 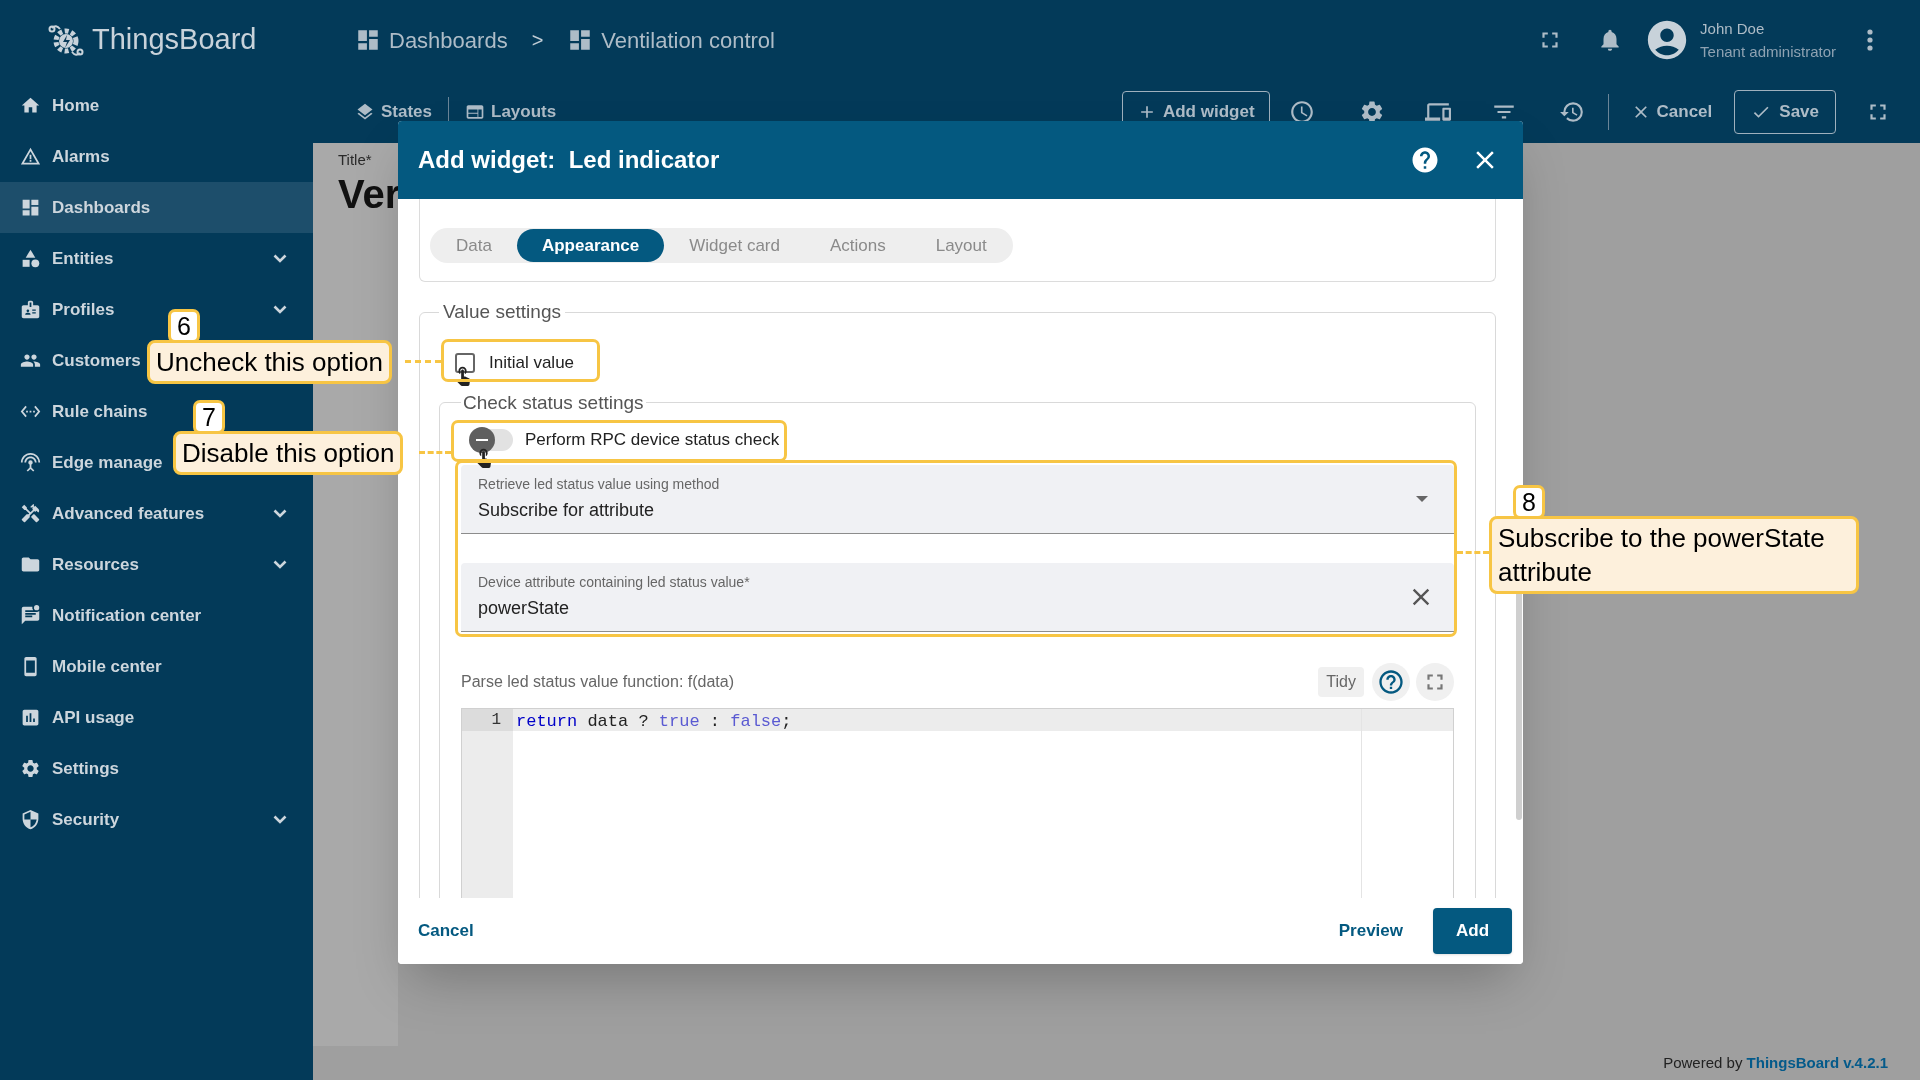 What do you see at coordinates (598, 682) in the screenshot?
I see `code-label: Parse led status value function: f(data)` at bounding box center [598, 682].